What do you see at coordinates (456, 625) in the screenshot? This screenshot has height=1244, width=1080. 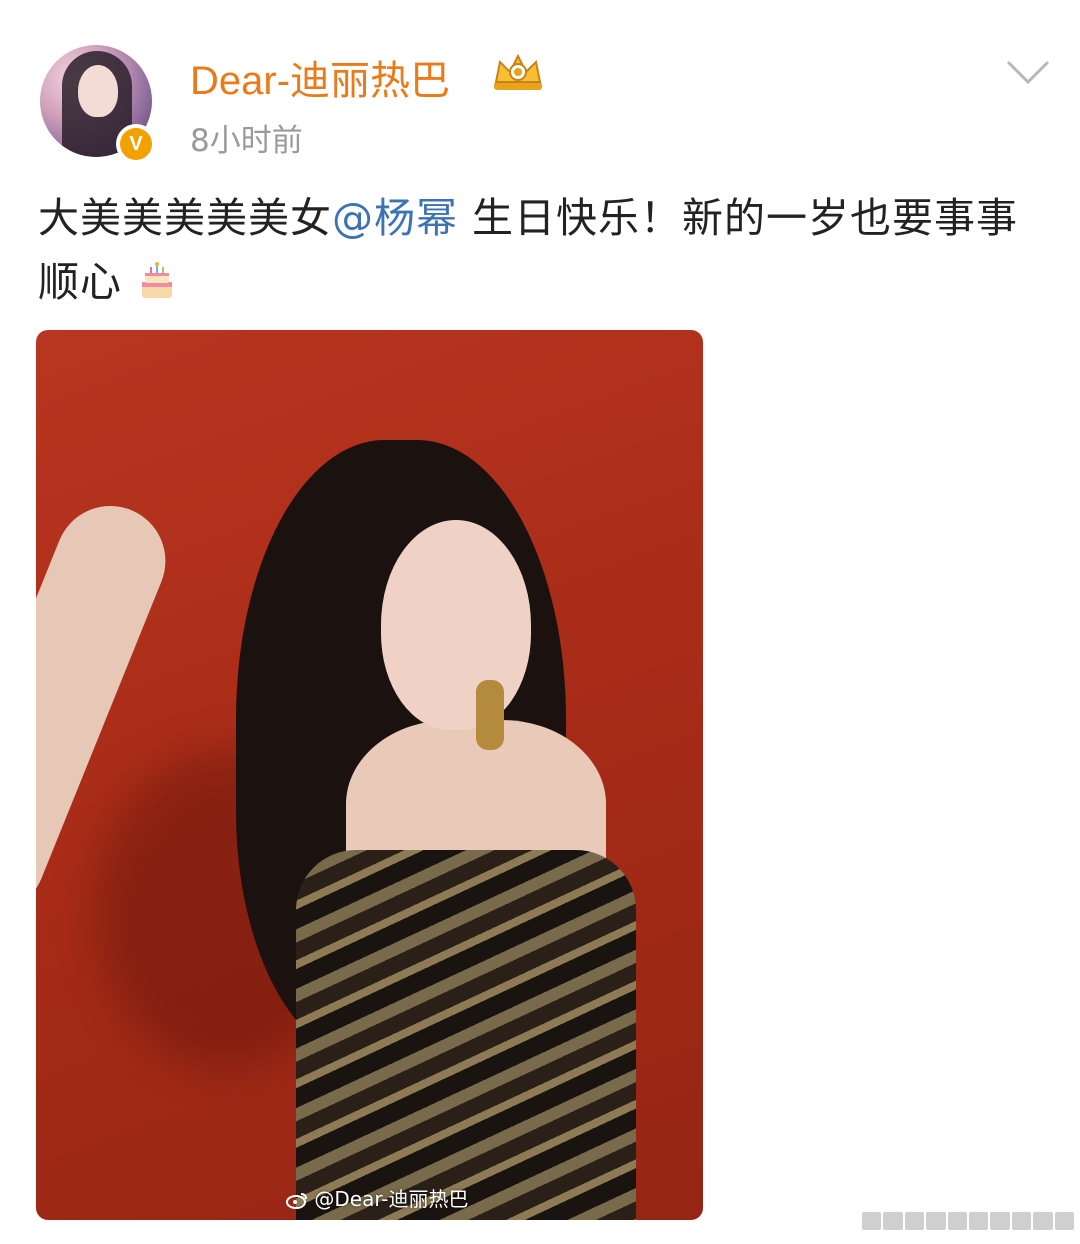 I see `image-face` at bounding box center [456, 625].